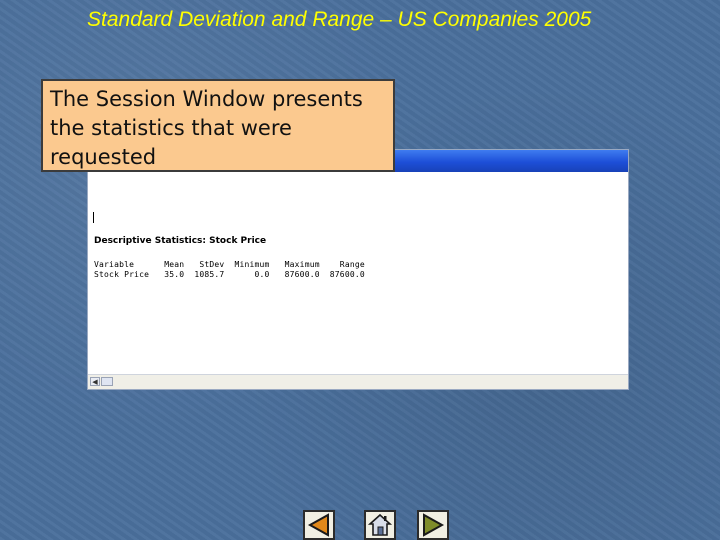 The height and width of the screenshot is (540, 720). What do you see at coordinates (107, 381) in the screenshot?
I see `scroll-thumb` at bounding box center [107, 381].